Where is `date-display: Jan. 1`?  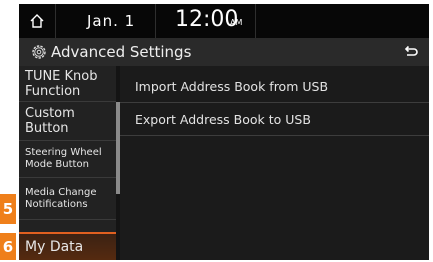 date-display: Jan. 1 is located at coordinates (111, 21).